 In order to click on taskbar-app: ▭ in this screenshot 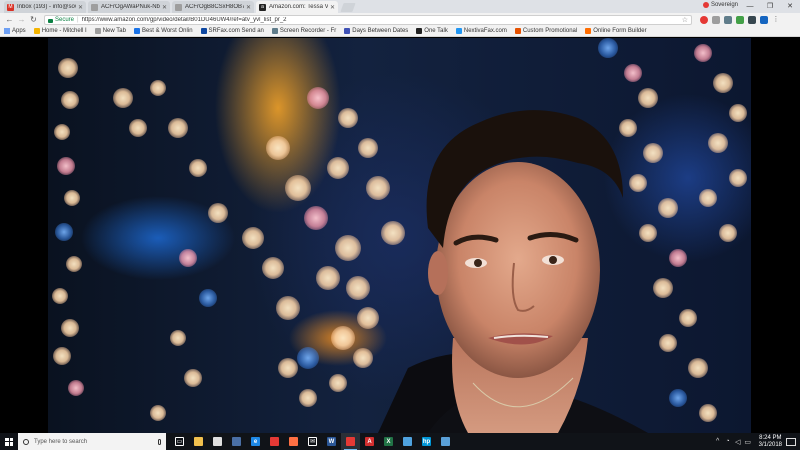, I will do `click(179, 441)`.